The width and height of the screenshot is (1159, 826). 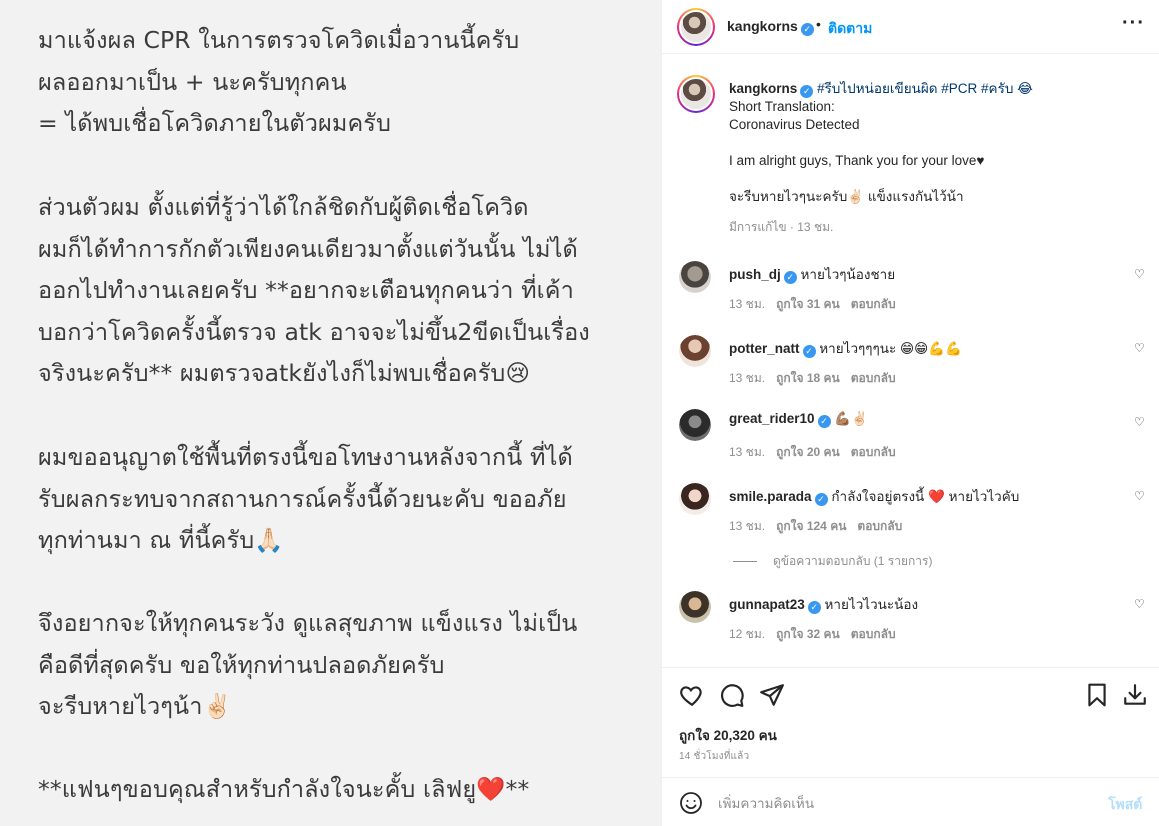 I want to click on post-text-line: จะรีบหายไวๆน้า✌🏻, so click(x=135, y=706).